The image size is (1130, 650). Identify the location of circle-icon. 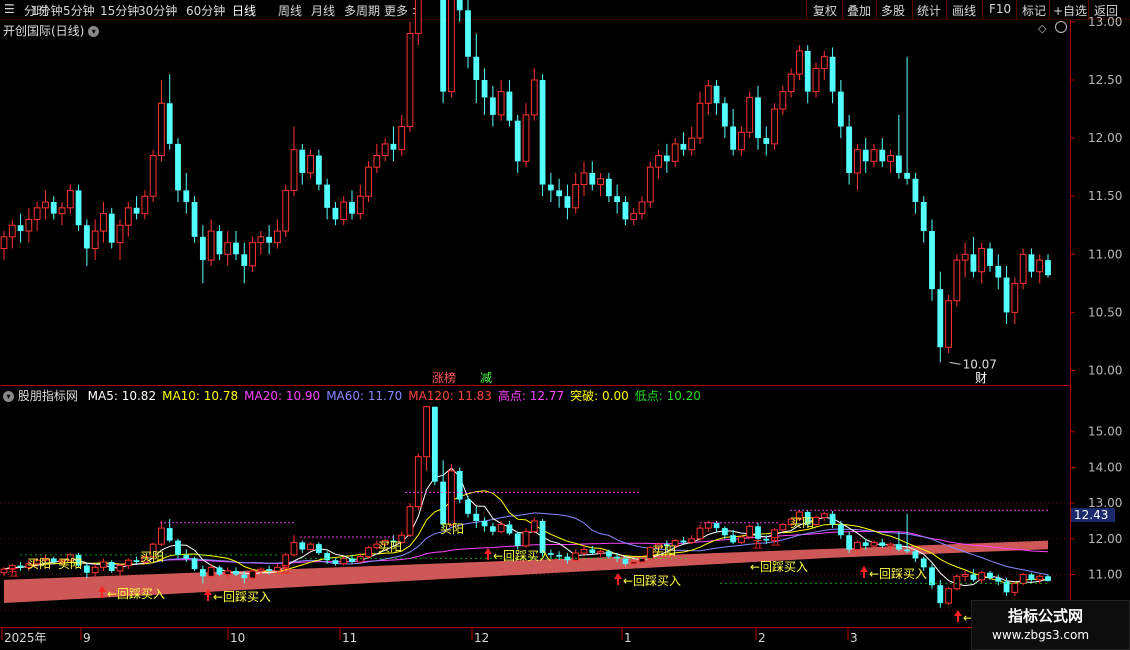
(1061, 27).